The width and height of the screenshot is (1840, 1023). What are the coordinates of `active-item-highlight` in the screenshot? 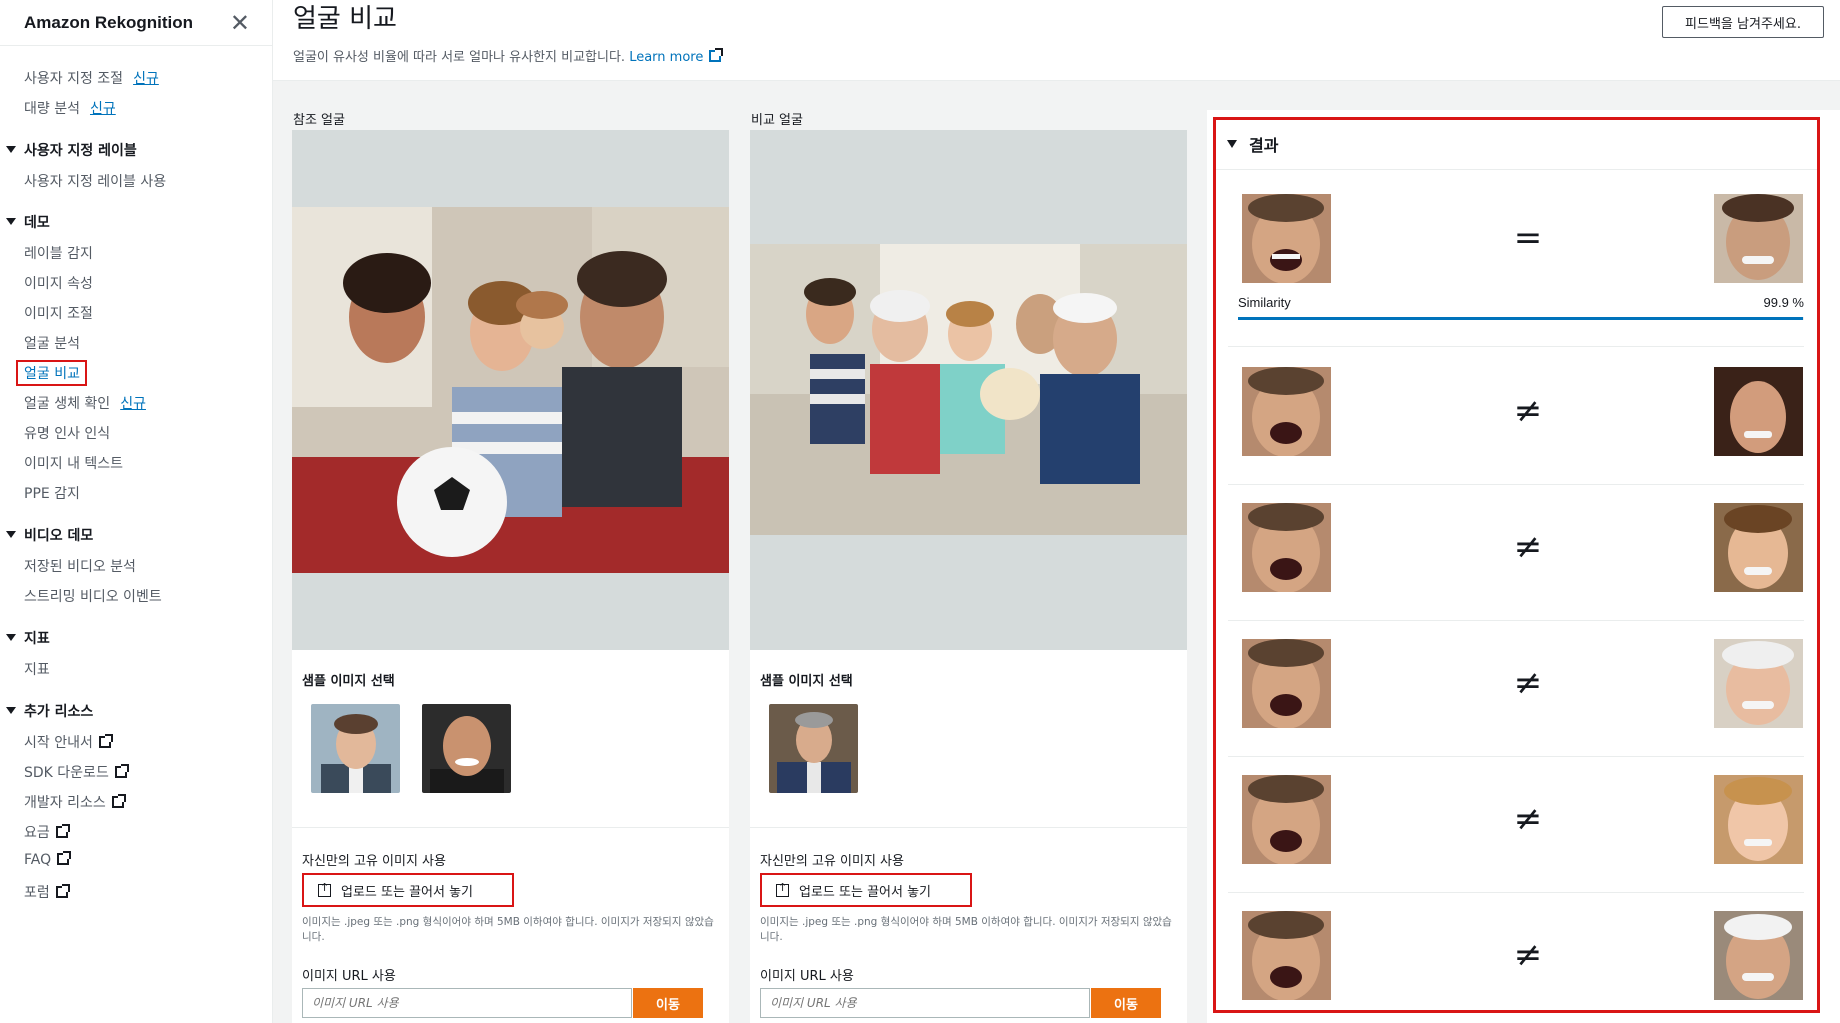 It's located at (51, 373).